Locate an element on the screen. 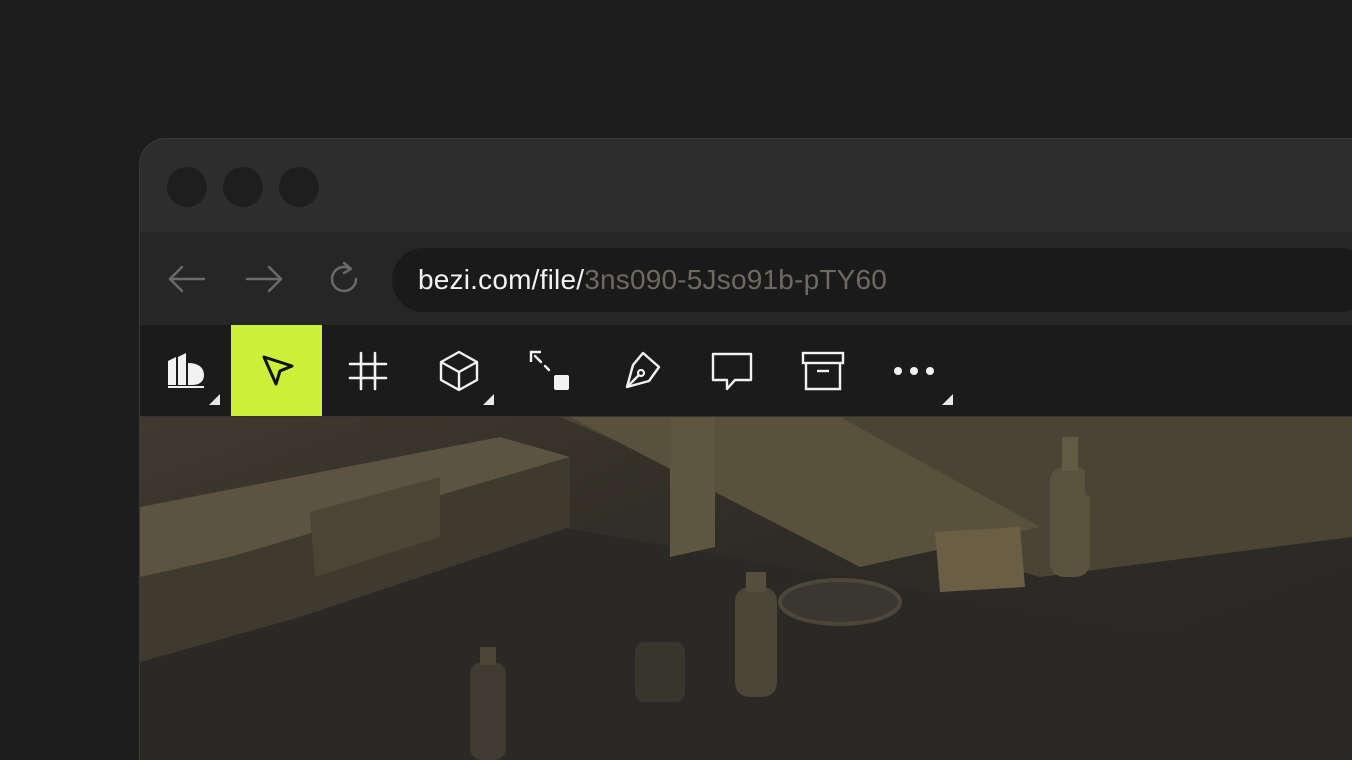 The image size is (1352, 760). frame-tool-button is located at coordinates (367, 370).